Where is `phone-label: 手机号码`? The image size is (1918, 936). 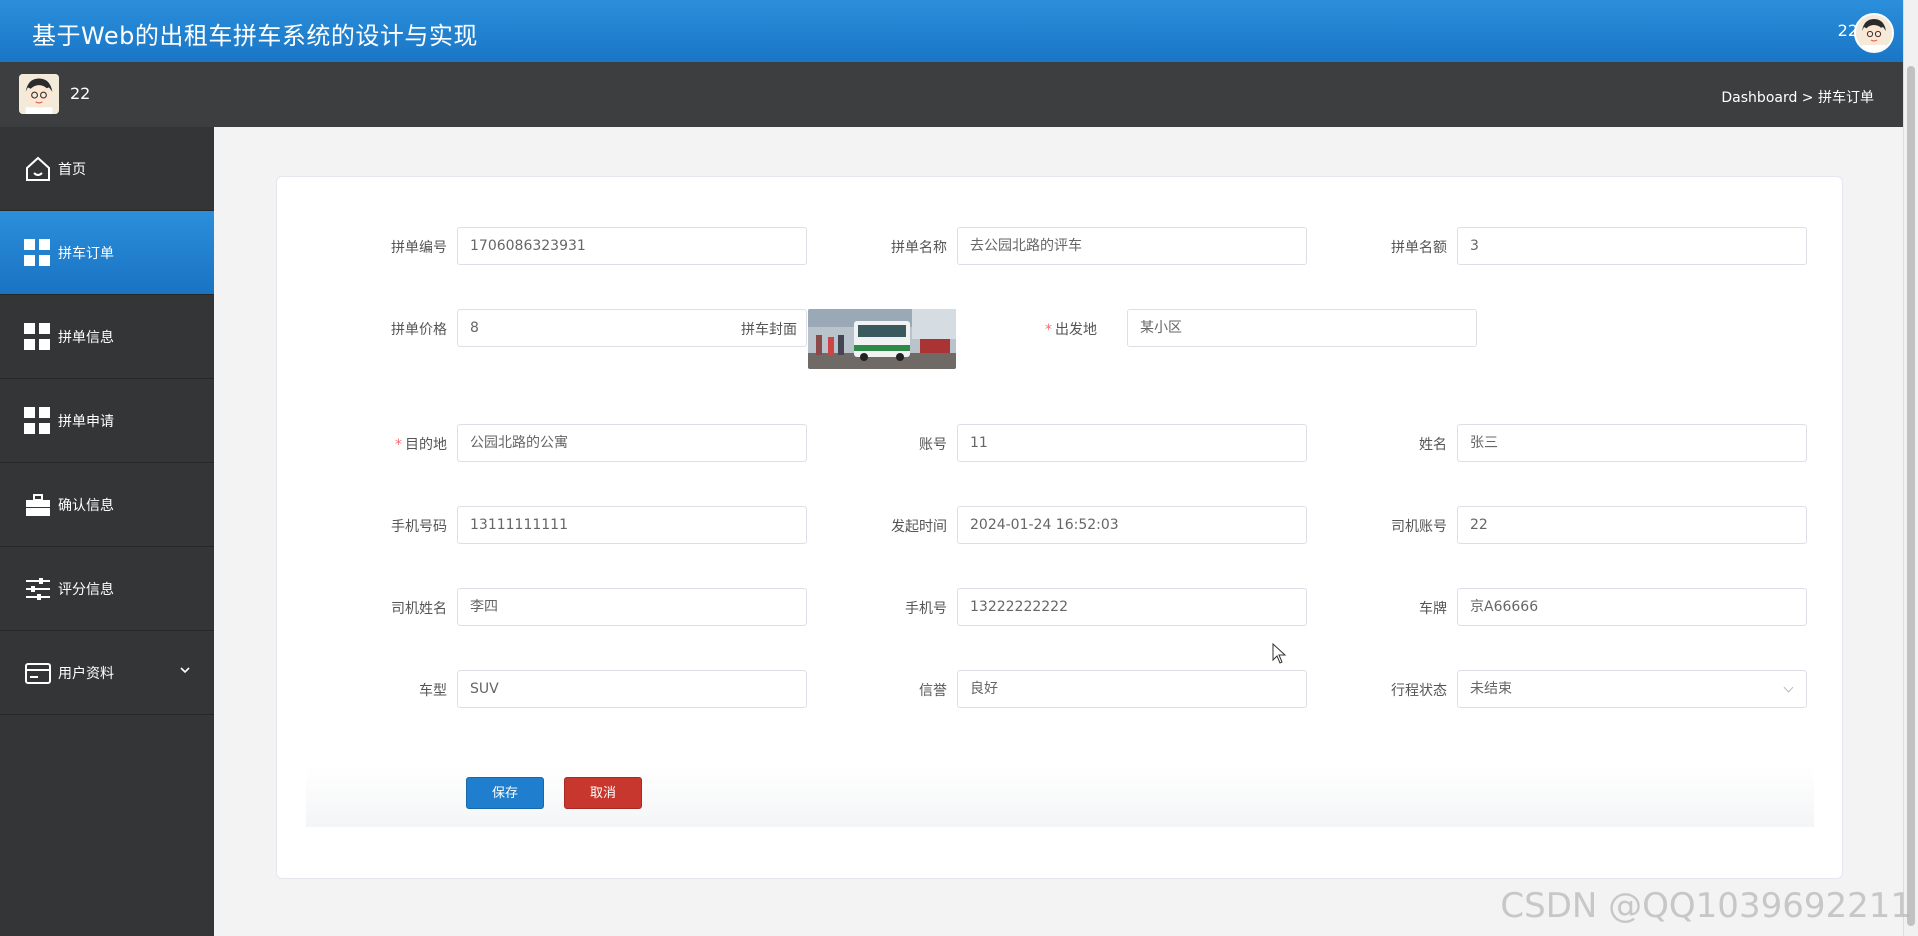 phone-label: 手机号码 is located at coordinates (419, 527).